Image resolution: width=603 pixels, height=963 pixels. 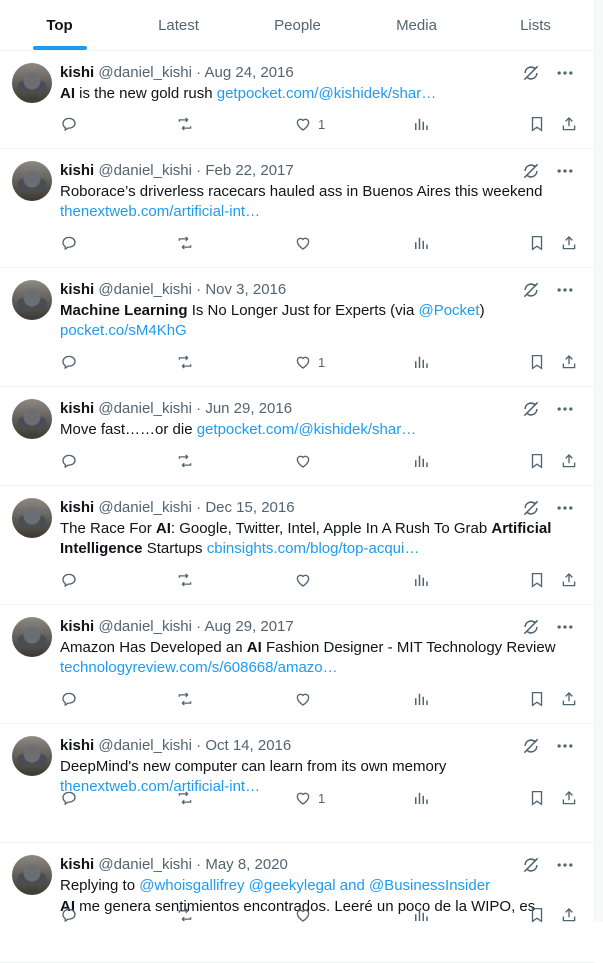 I want to click on tab-people: People, so click(x=297, y=25).